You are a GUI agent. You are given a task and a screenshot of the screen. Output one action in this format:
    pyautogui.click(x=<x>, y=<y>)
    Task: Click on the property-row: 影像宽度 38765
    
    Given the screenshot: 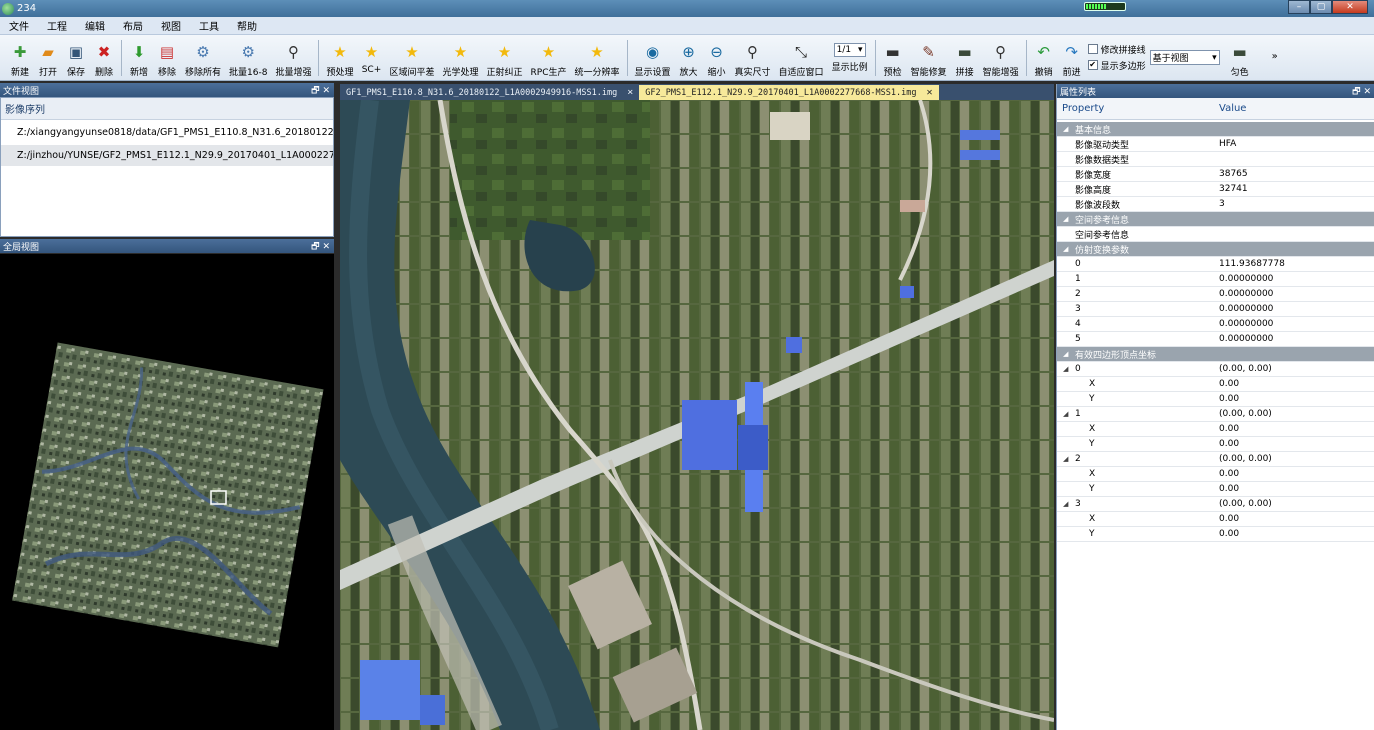 What is the action you would take?
    pyautogui.click(x=1215, y=174)
    